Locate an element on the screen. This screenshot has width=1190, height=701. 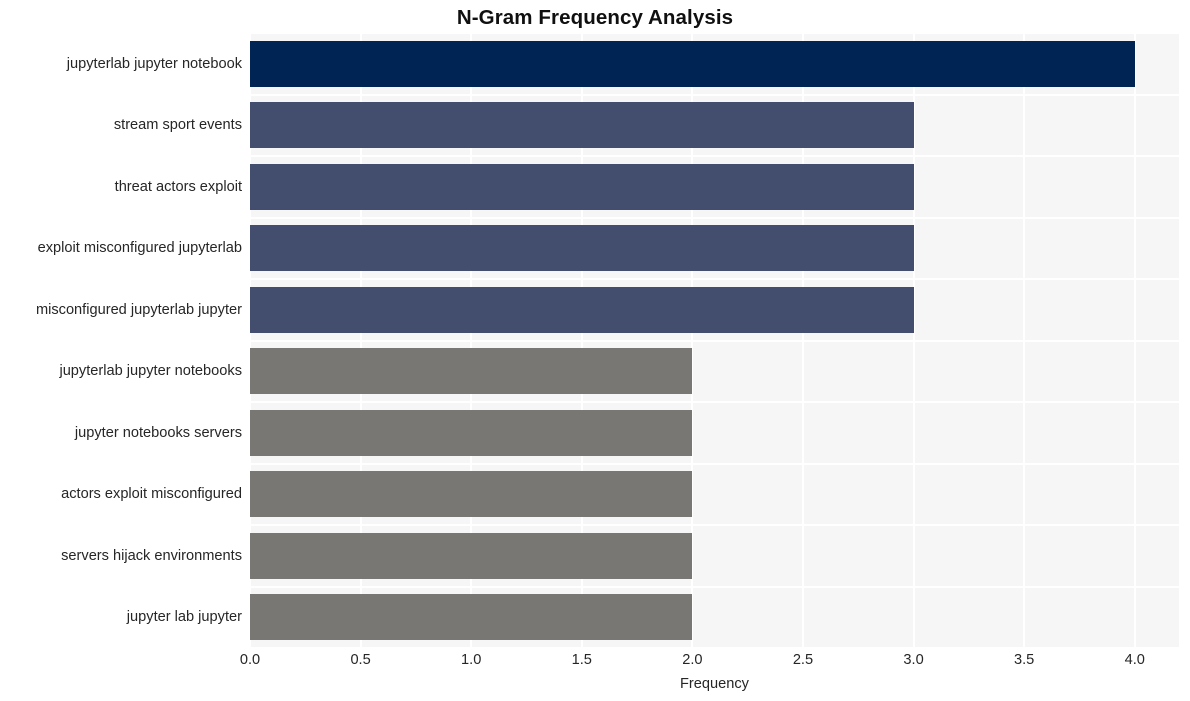
x-tick-label: 0.5 is located at coordinates (360, 660).